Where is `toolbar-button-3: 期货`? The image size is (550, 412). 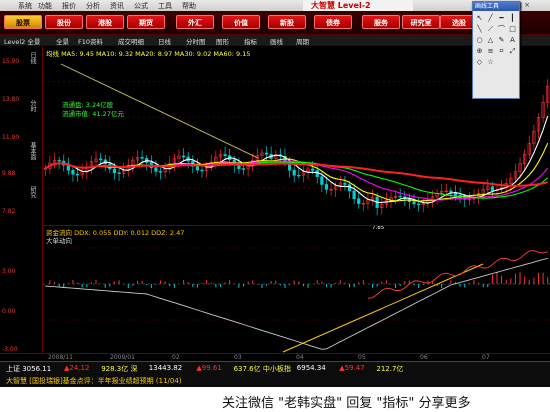
toolbar-button-3: 期货 is located at coordinates (146, 22).